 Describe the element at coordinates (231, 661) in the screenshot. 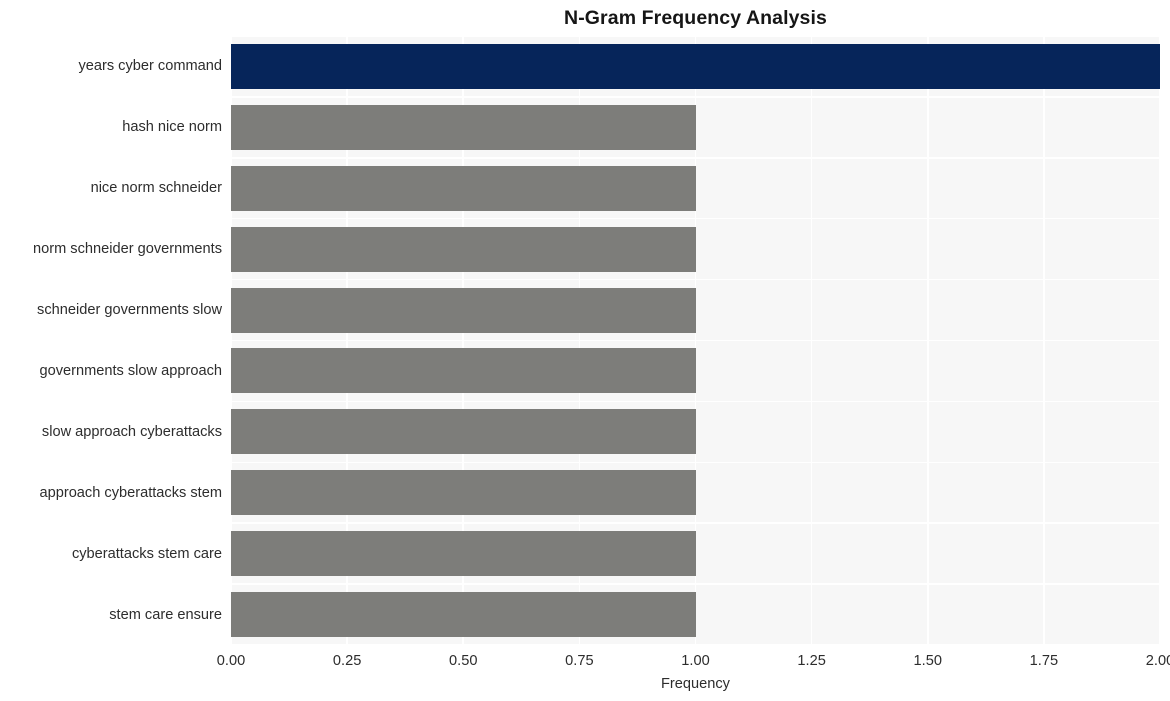

I see `x-tick-label: 0.00` at that location.